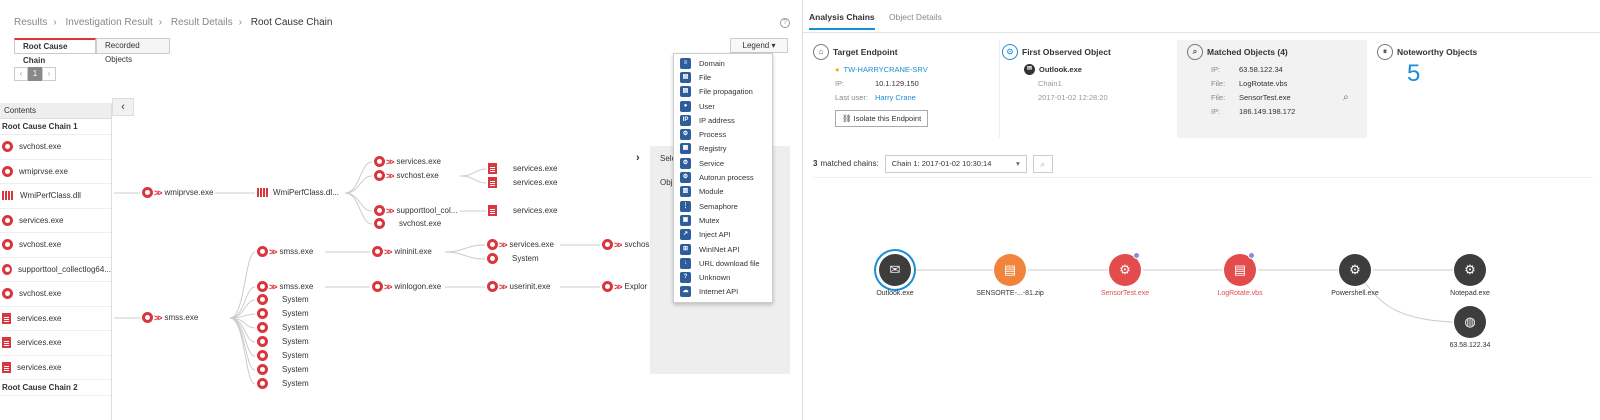 The image size is (1600, 420). What do you see at coordinates (638, 158) in the screenshot?
I see `expand-chevron-icon: ›` at bounding box center [638, 158].